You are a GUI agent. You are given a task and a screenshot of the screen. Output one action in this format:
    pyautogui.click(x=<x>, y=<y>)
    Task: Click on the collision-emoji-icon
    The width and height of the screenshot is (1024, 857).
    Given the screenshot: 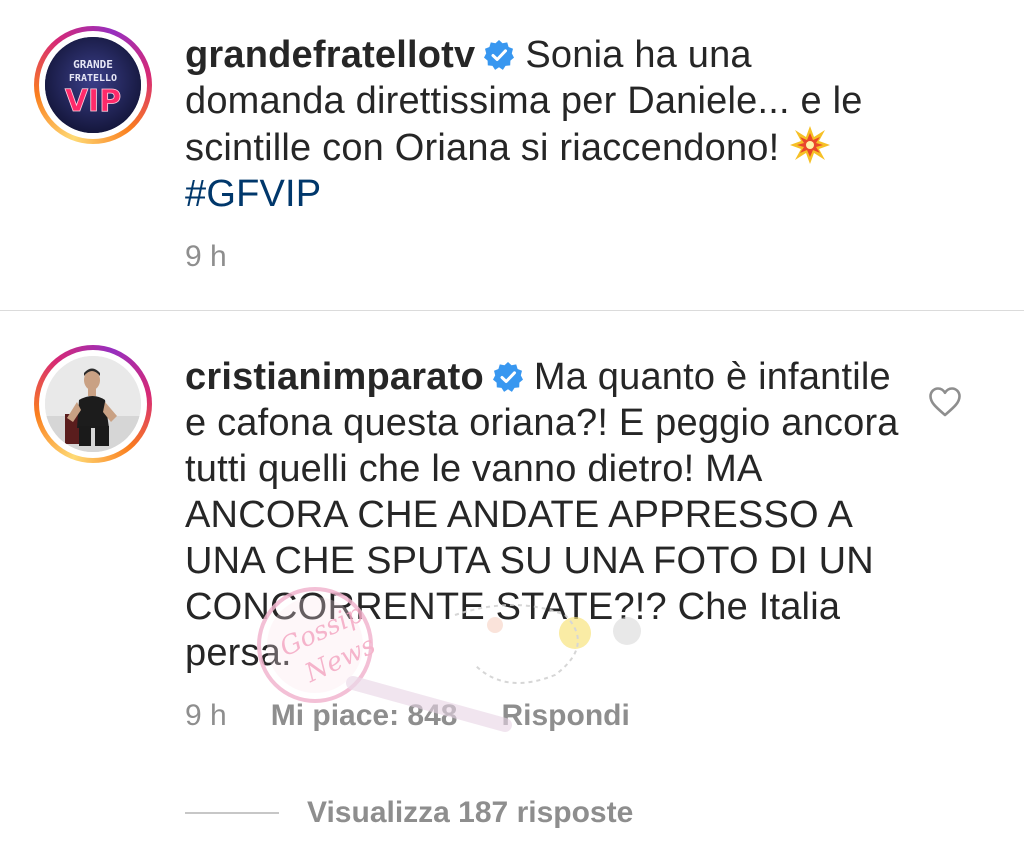 What is the action you would take?
    pyautogui.click(x=810, y=145)
    